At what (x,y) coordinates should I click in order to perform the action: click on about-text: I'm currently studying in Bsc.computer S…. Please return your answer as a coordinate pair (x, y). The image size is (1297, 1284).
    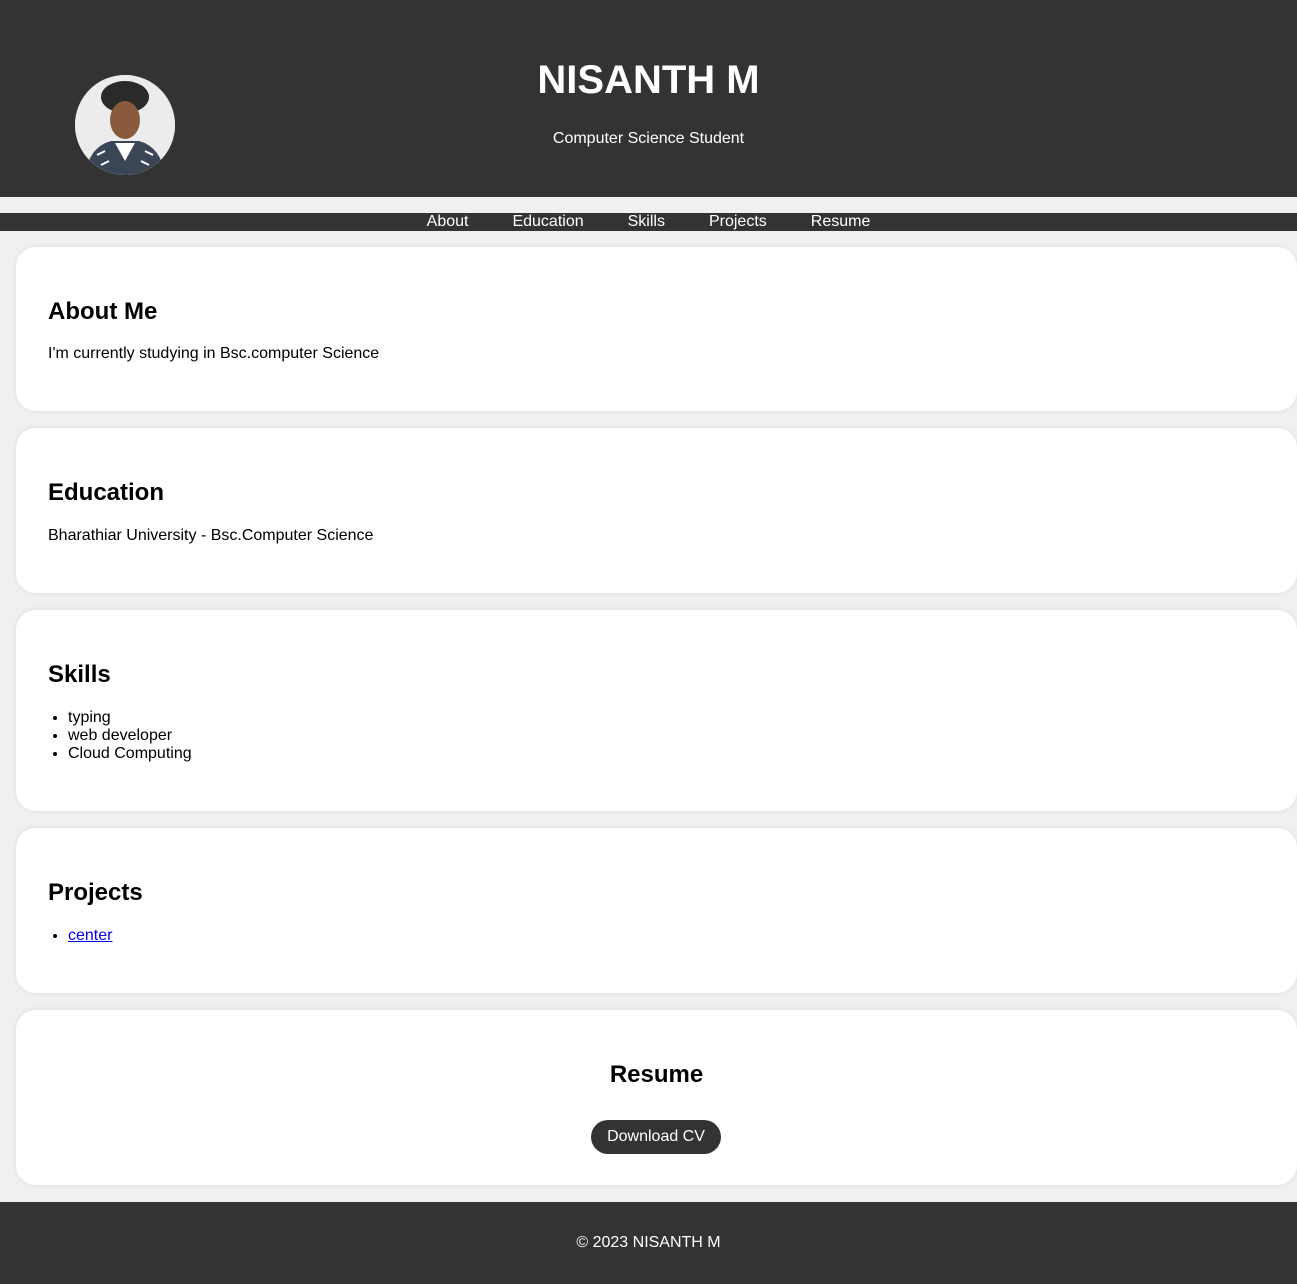
    Looking at the image, I should click on (214, 353).